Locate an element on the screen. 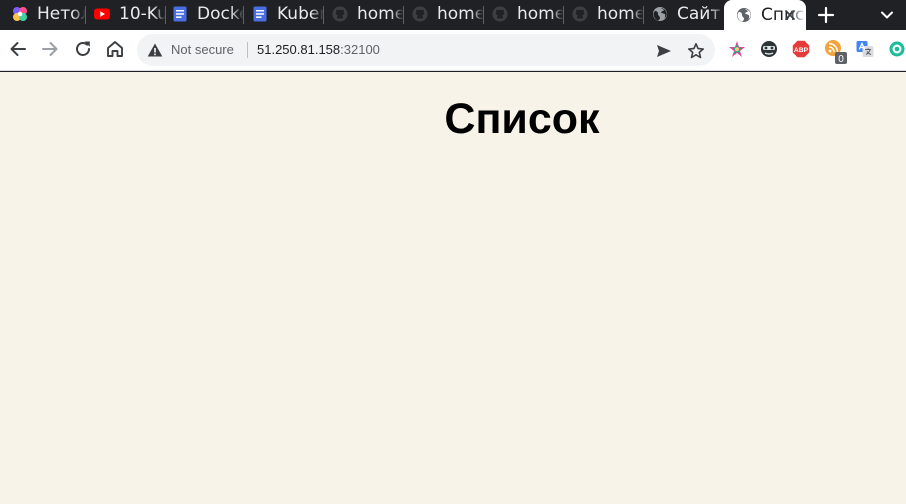 This screenshot has height=504, width=906. tab-label: Нетология is located at coordinates (61, 14).